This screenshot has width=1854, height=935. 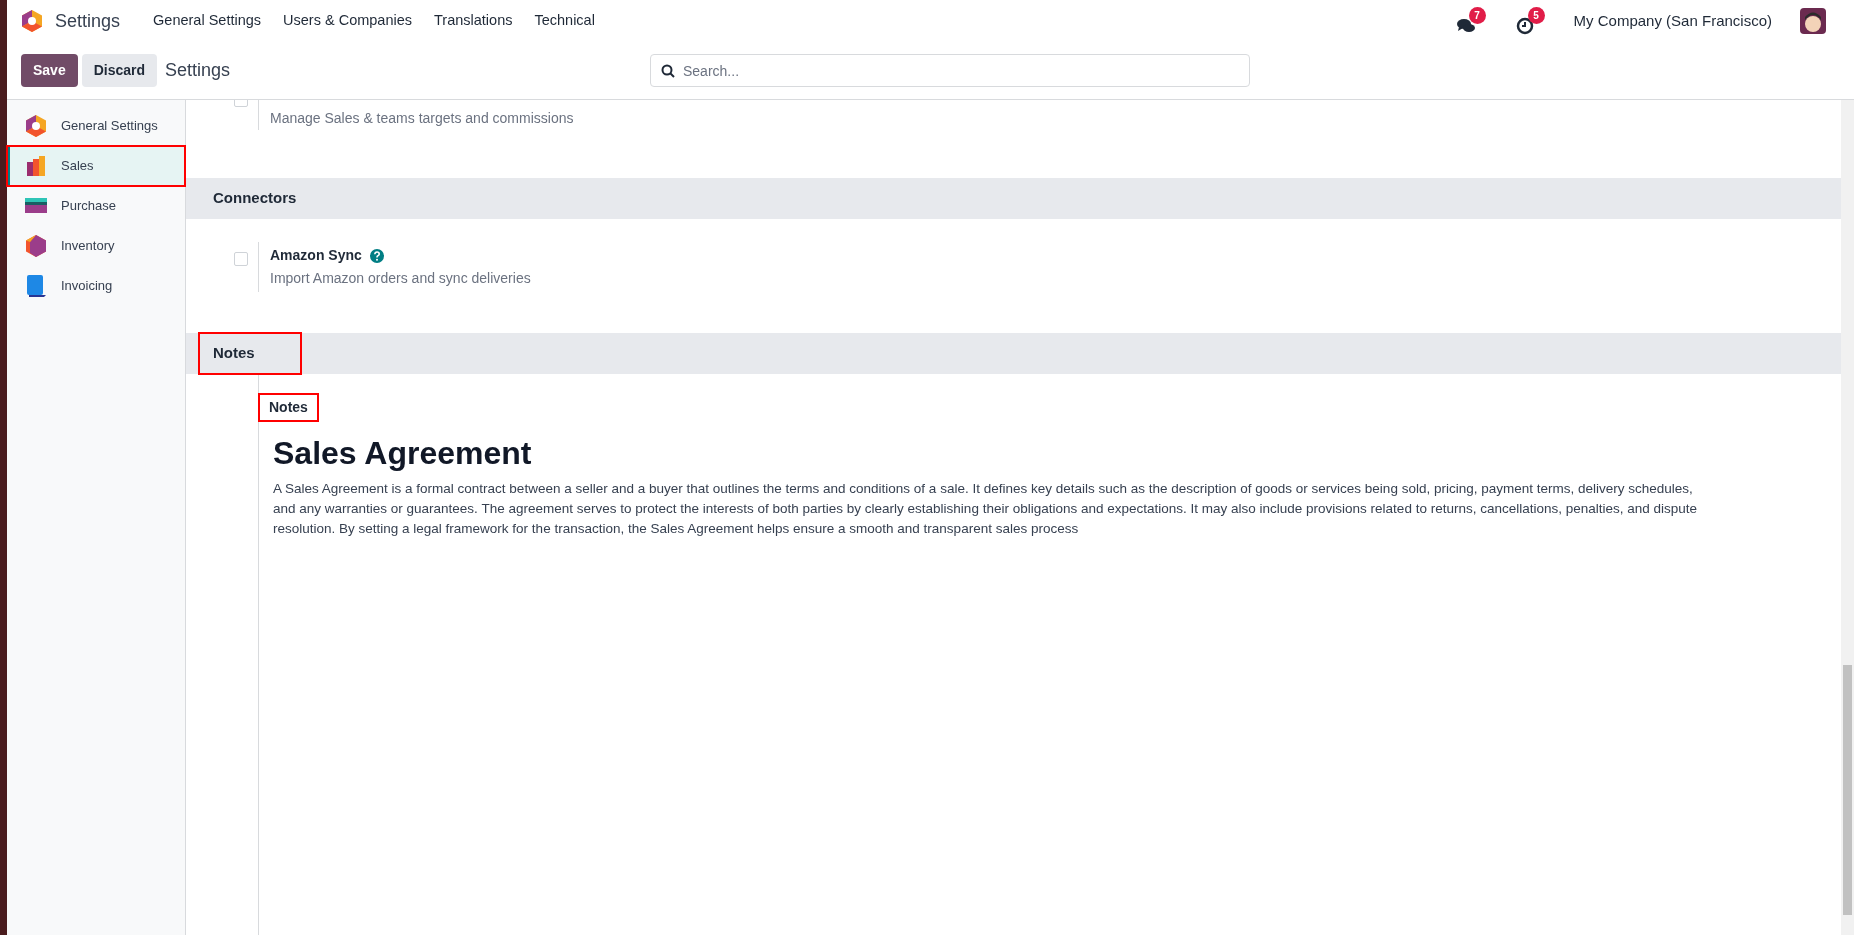 What do you see at coordinates (1465, 26) in the screenshot?
I see `chat-icon` at bounding box center [1465, 26].